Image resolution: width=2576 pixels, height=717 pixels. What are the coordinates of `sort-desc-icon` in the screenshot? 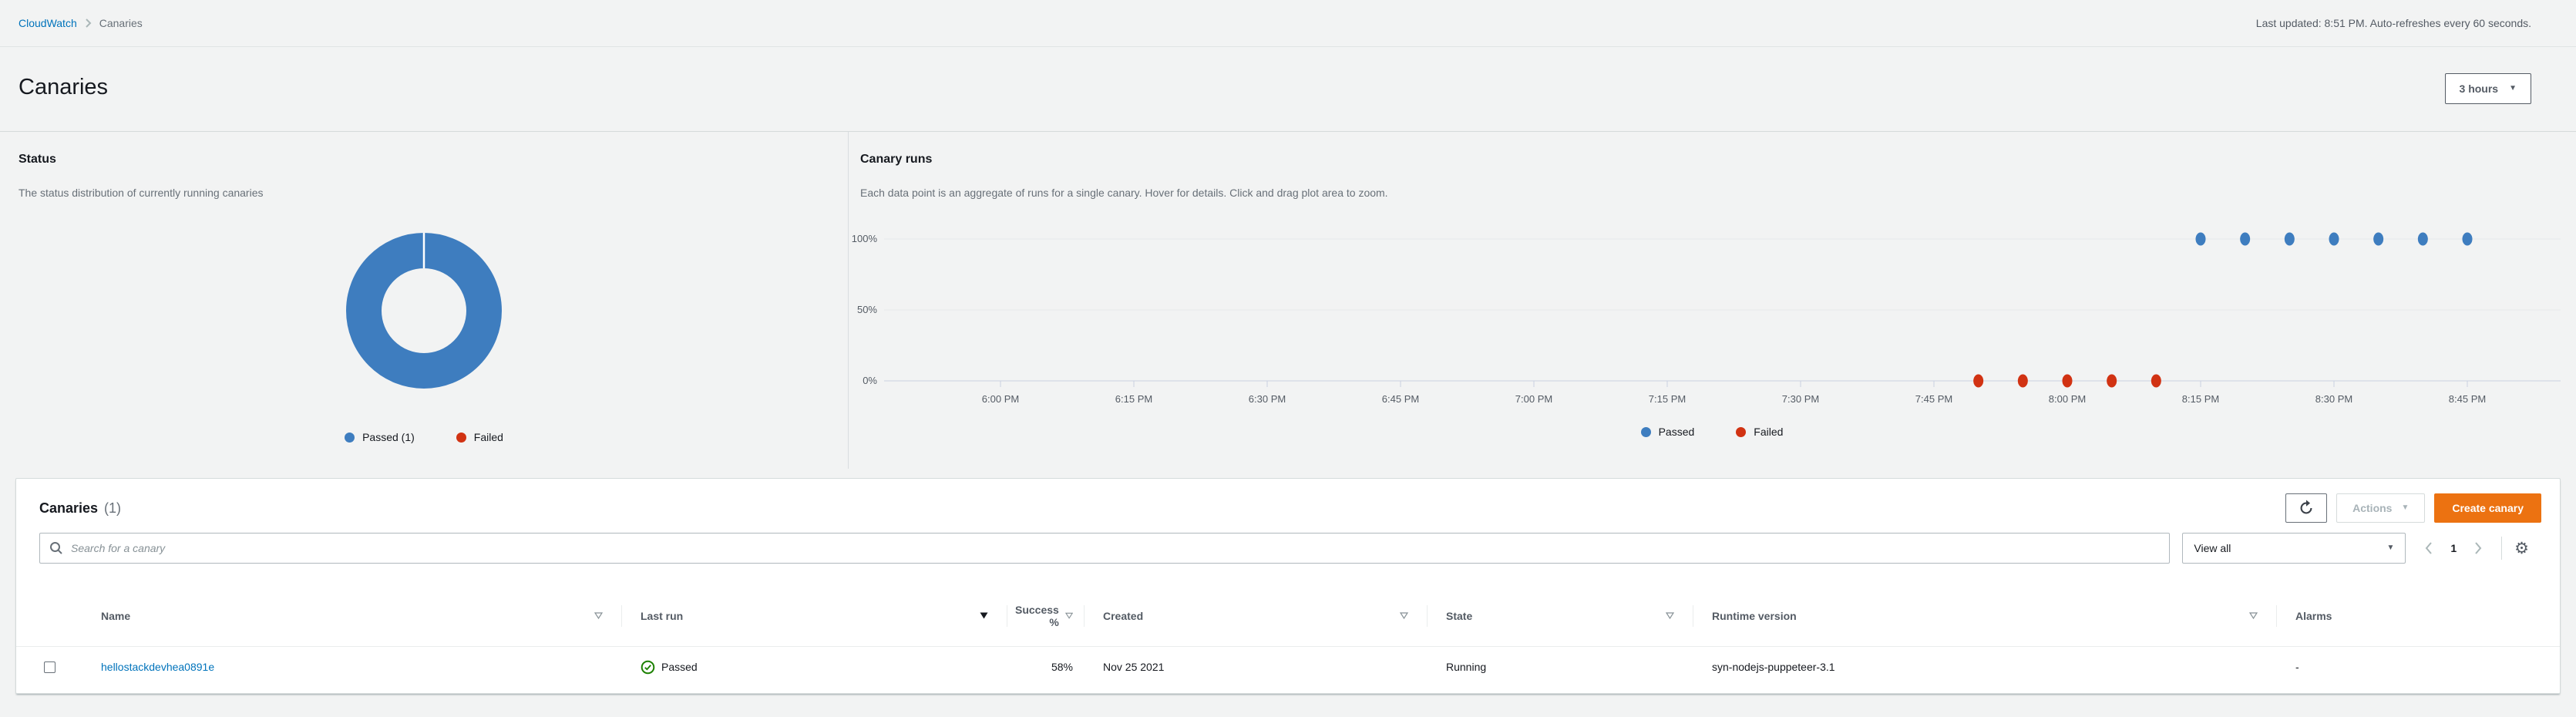 It's located at (984, 615).